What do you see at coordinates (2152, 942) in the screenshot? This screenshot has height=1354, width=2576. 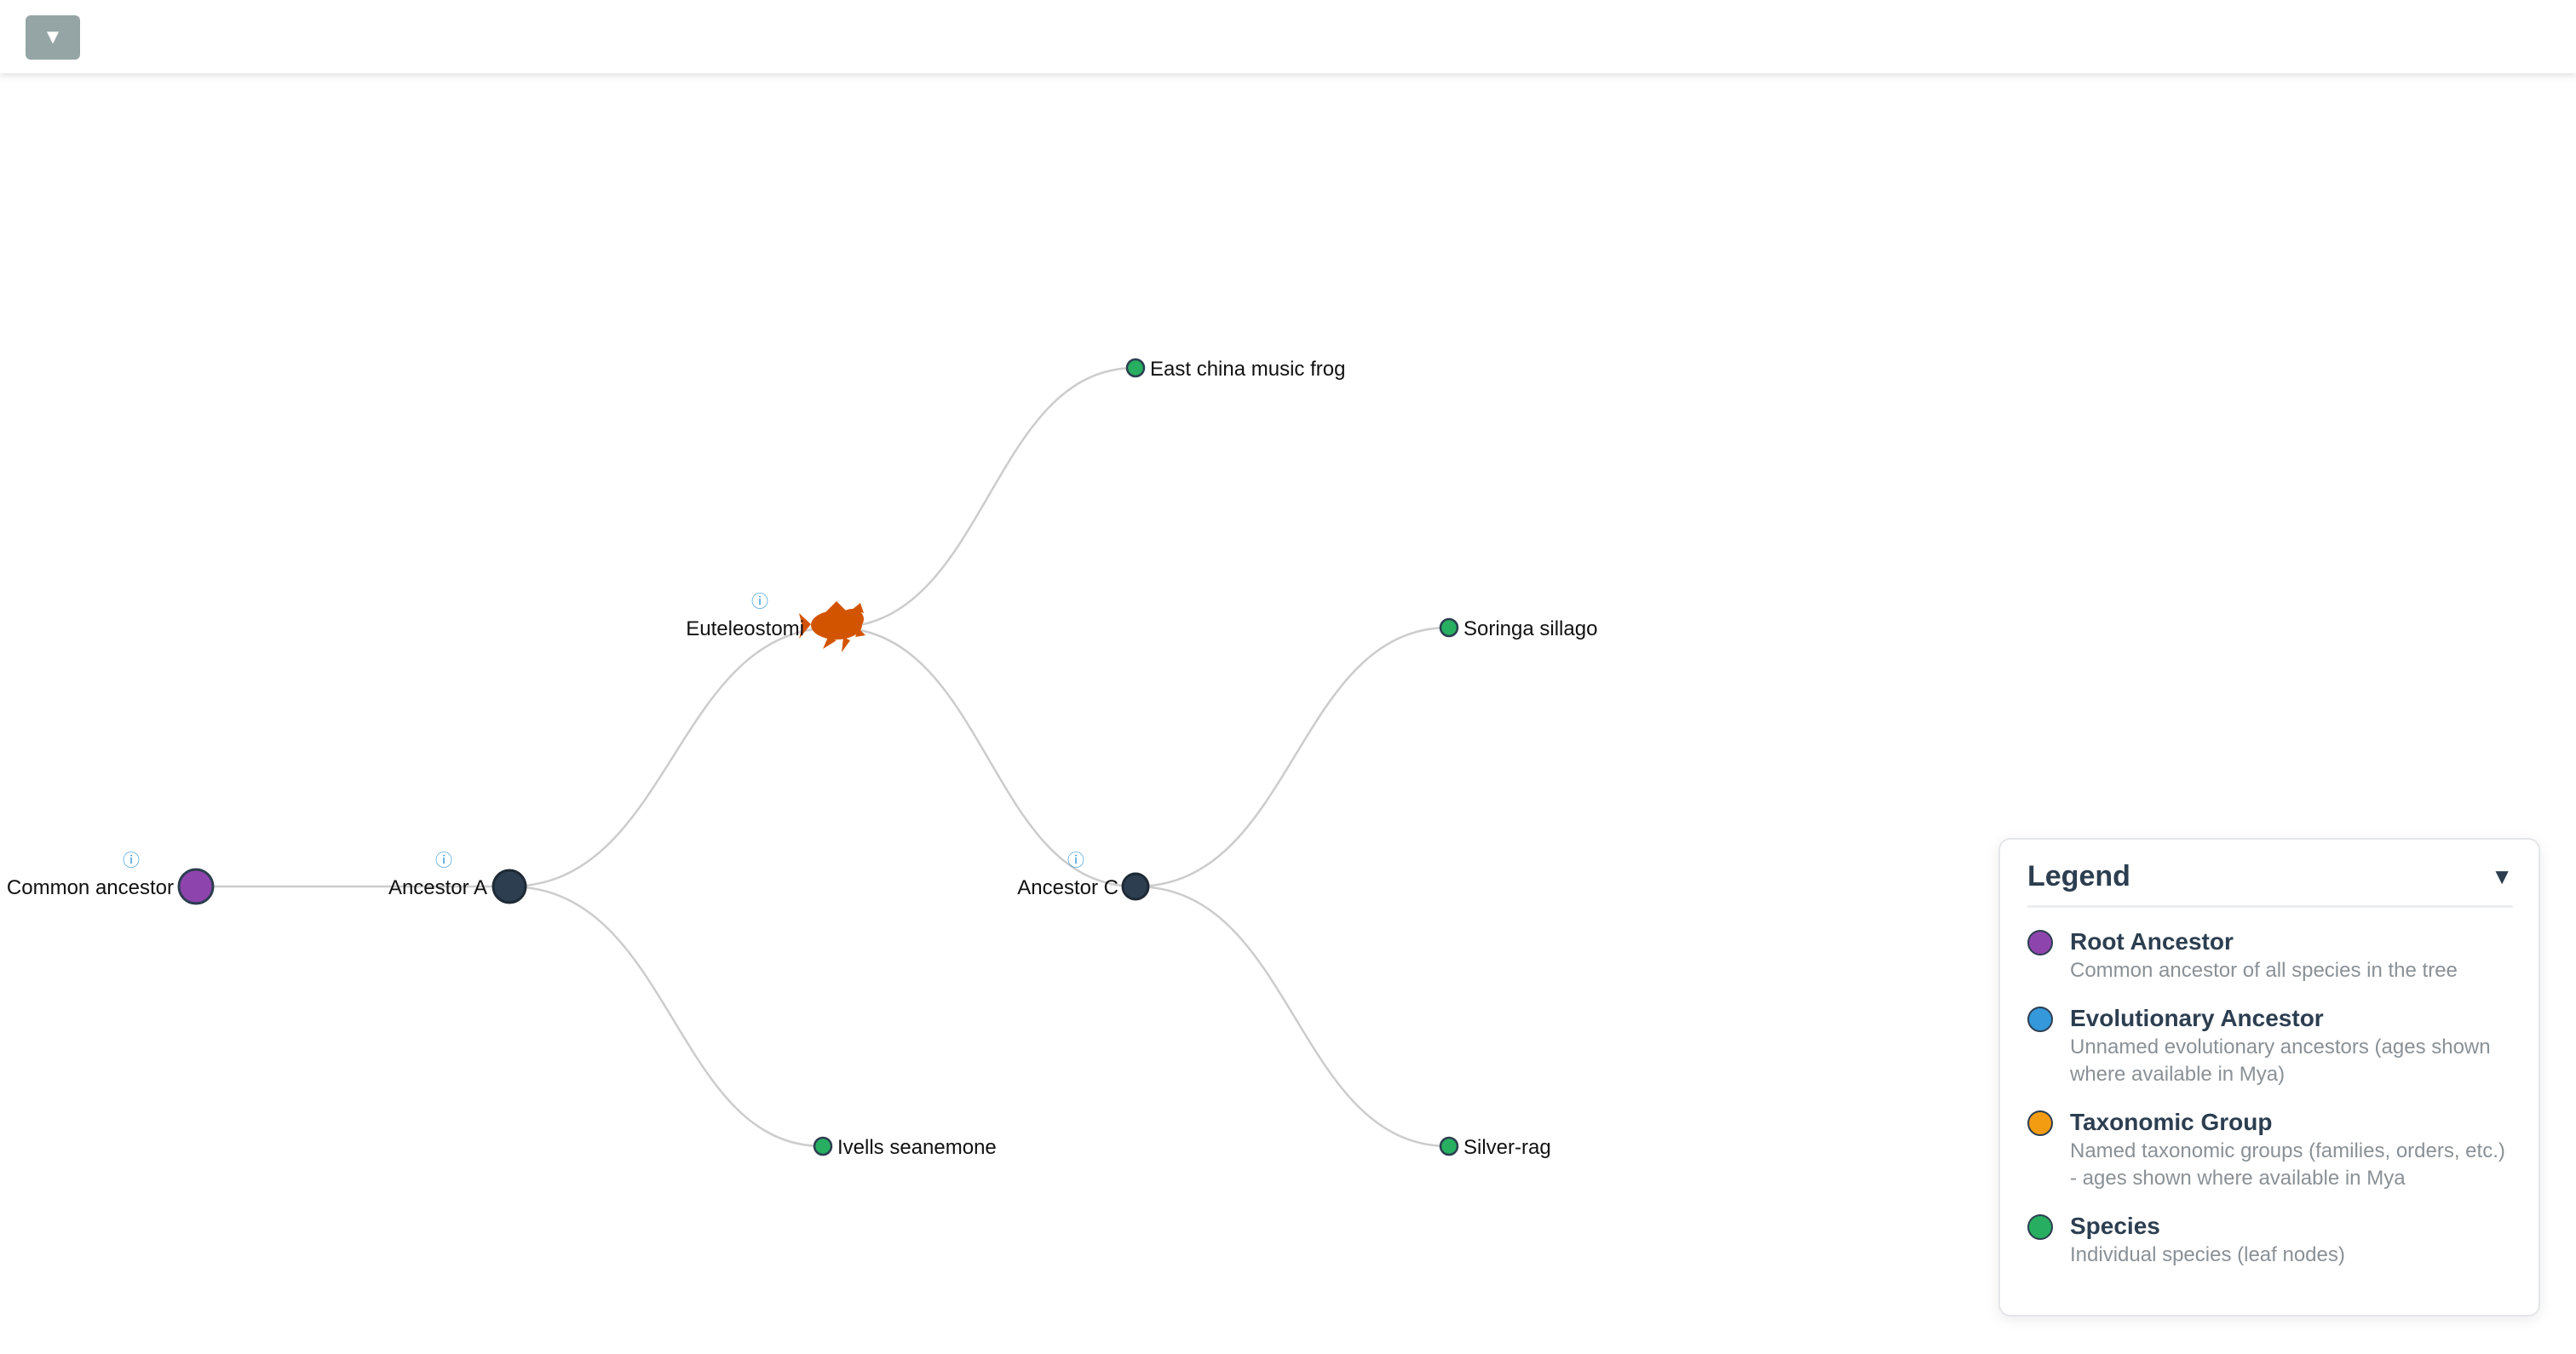 I see `legend-item-label: Root Ancestor` at bounding box center [2152, 942].